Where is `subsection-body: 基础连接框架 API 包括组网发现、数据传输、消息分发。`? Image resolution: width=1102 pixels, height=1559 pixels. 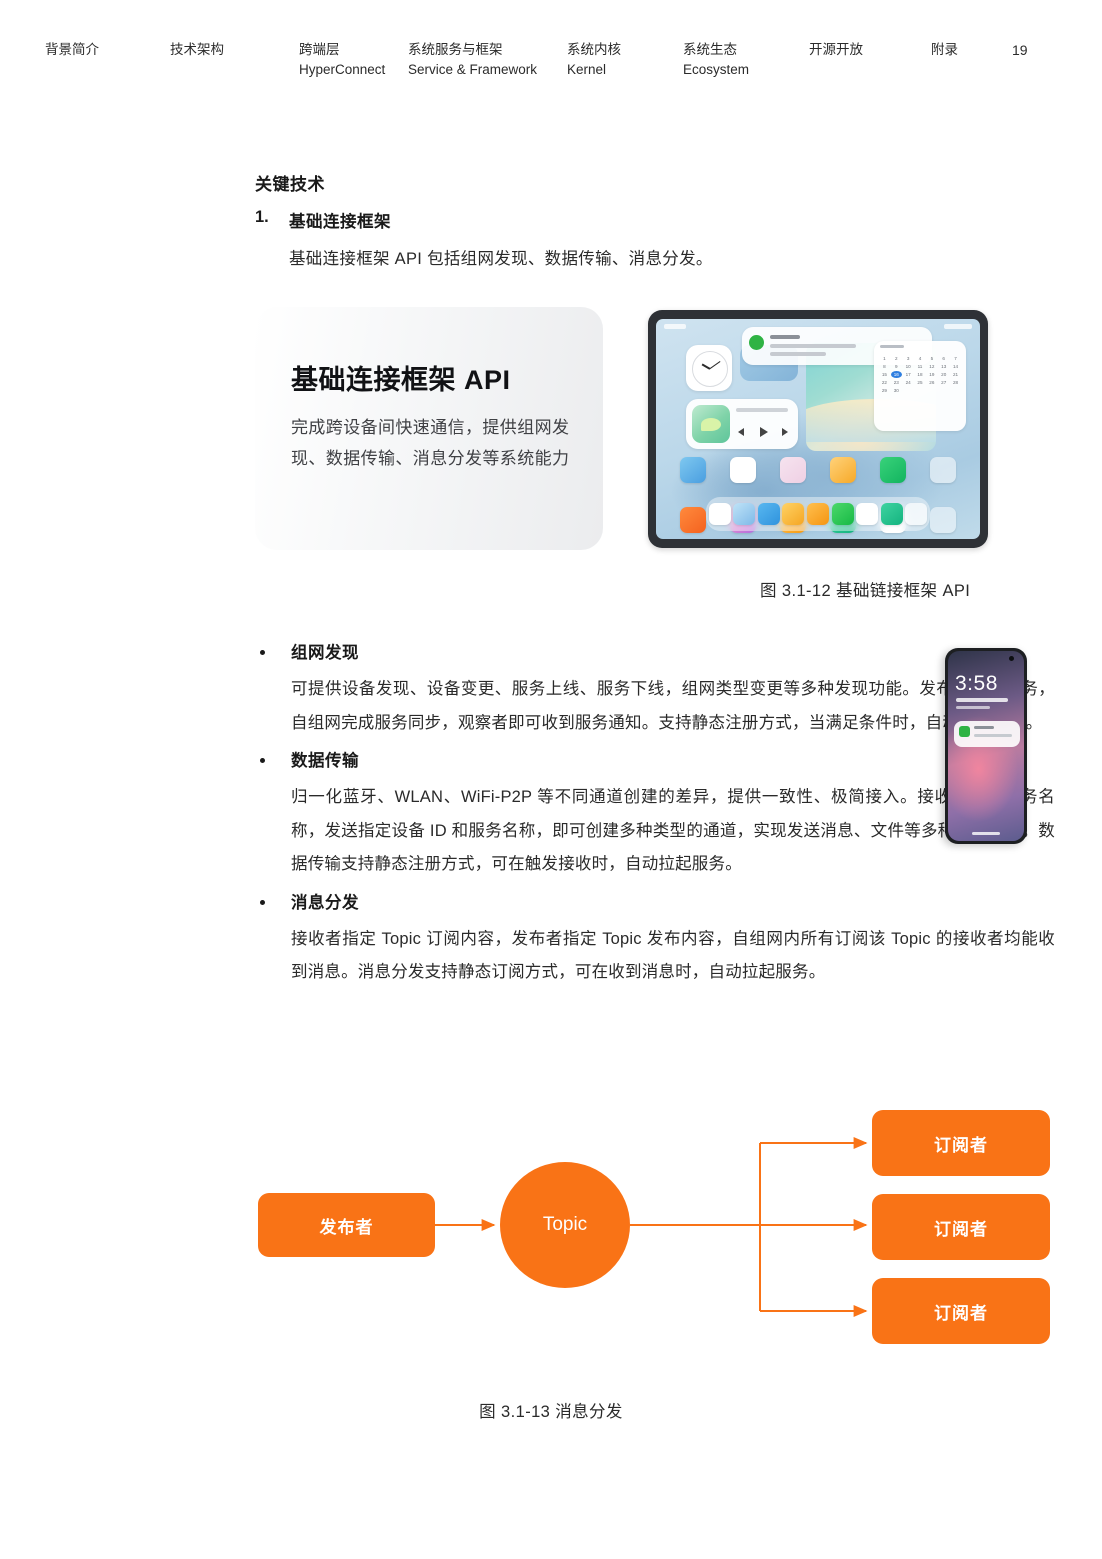 subsection-body: 基础连接框架 API 包括组网发现、数据传输、消息分发。 is located at coordinates (501, 259).